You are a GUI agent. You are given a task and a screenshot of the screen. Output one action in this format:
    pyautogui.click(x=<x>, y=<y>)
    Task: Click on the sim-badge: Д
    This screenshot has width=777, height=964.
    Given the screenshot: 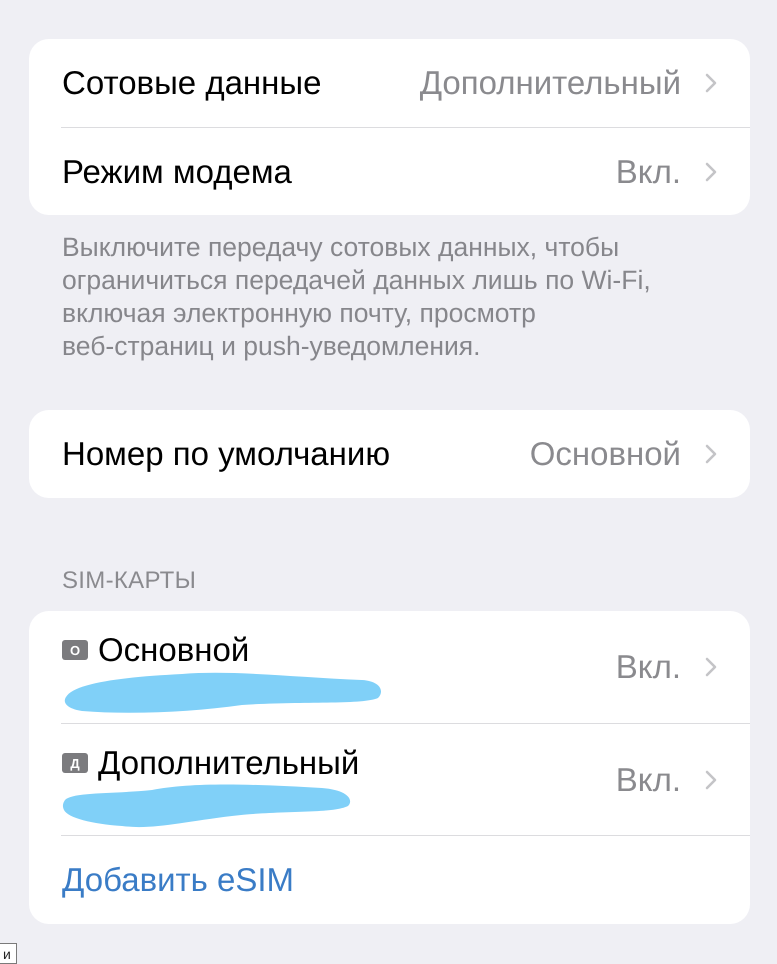 What is the action you would take?
    pyautogui.click(x=75, y=763)
    